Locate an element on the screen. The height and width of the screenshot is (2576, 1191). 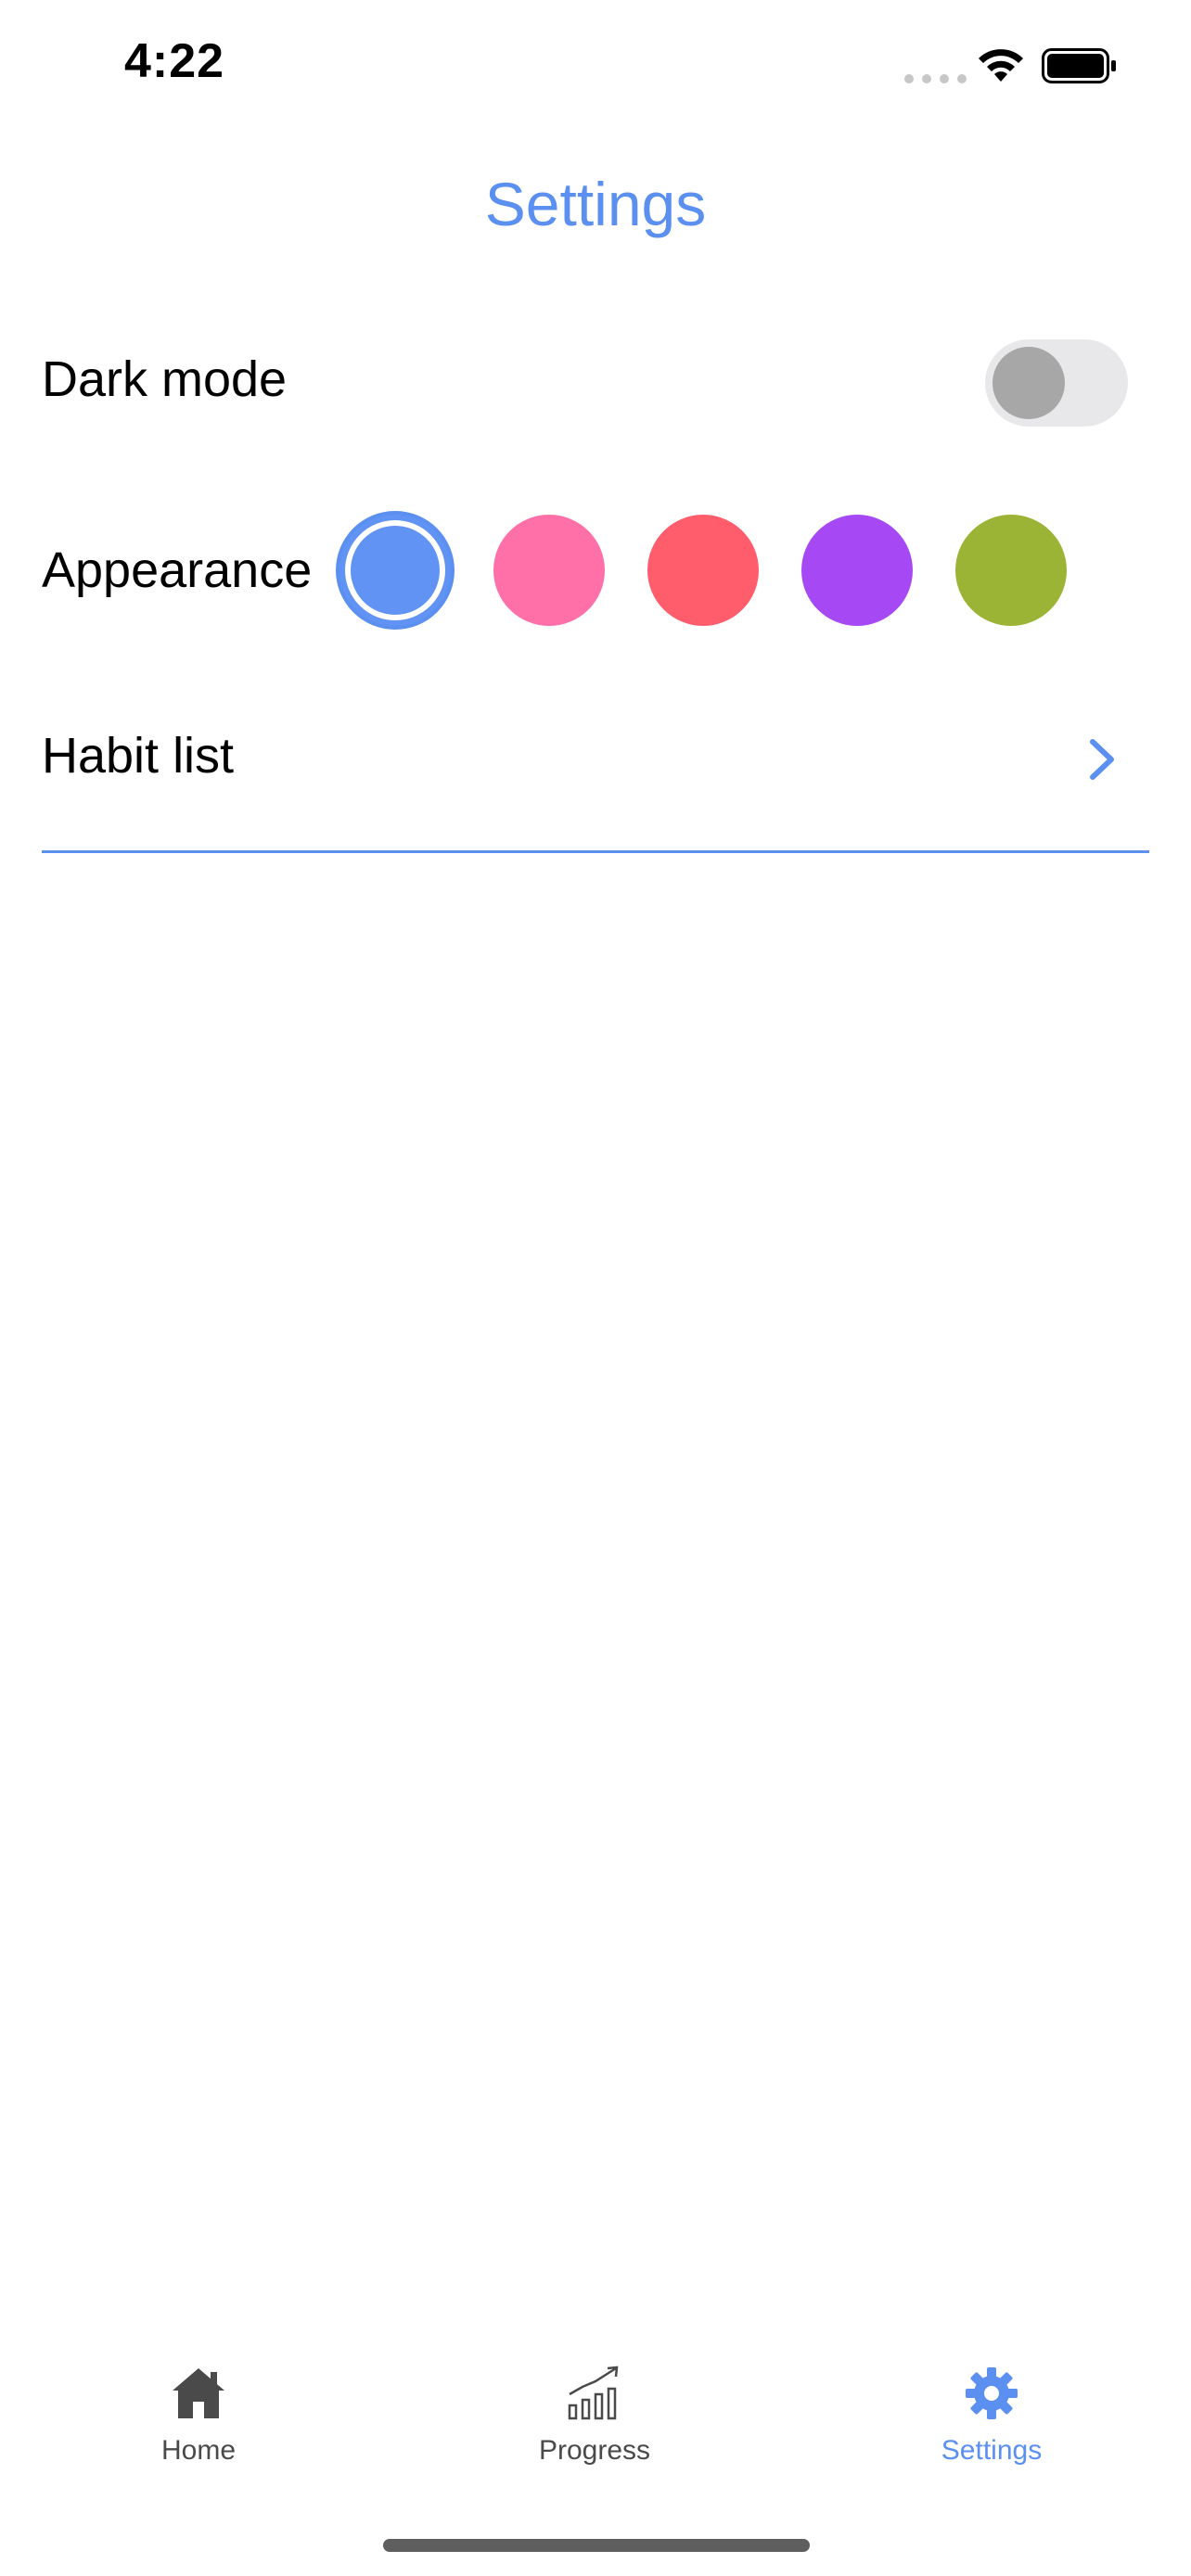
habit-list-label: Habit list is located at coordinates (138, 756).